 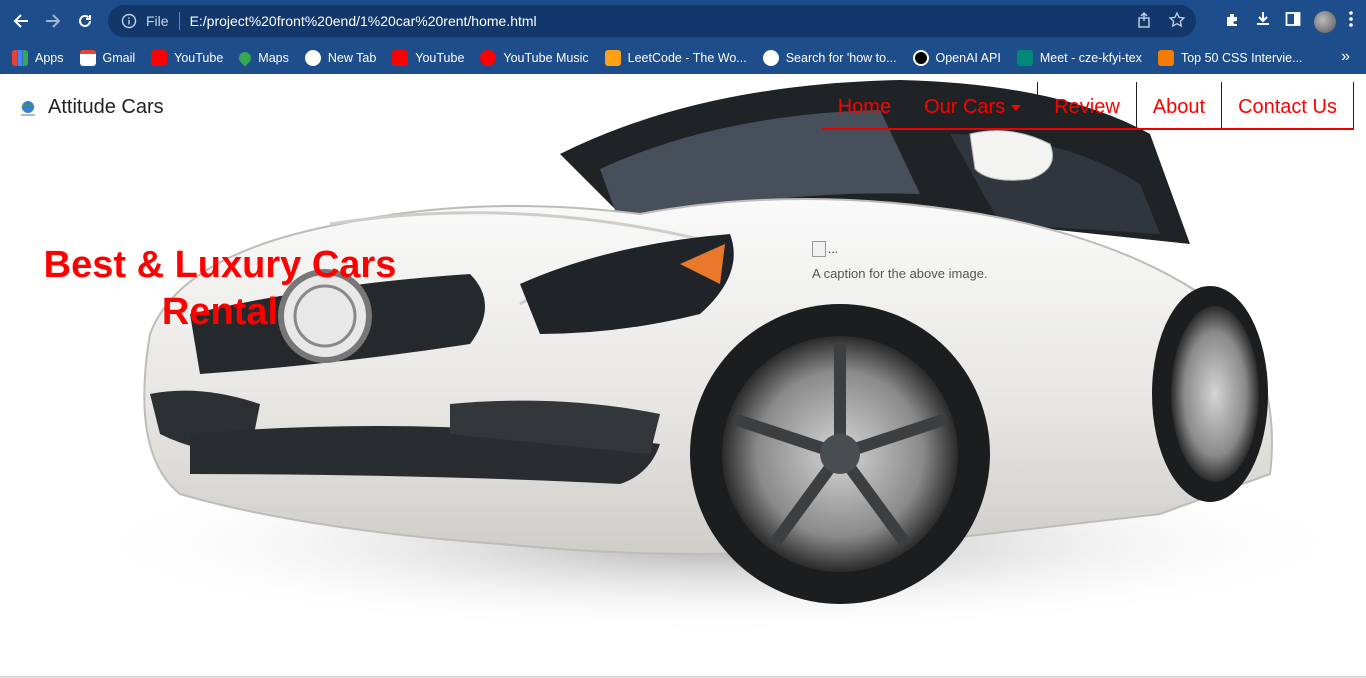 What do you see at coordinates (28, 108) in the screenshot?
I see `brand-logo-icon` at bounding box center [28, 108].